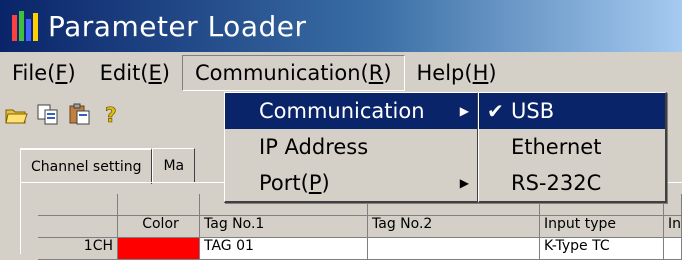 This screenshot has height=260, width=682. I want to click on open-icon, so click(16, 114).